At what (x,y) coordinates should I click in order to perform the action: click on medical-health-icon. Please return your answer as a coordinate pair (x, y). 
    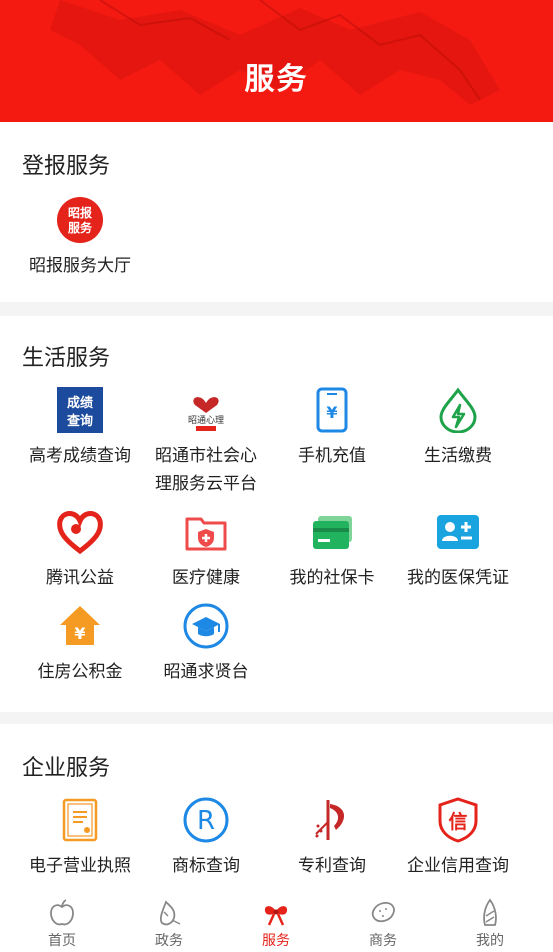
    Looking at the image, I should click on (206, 532).